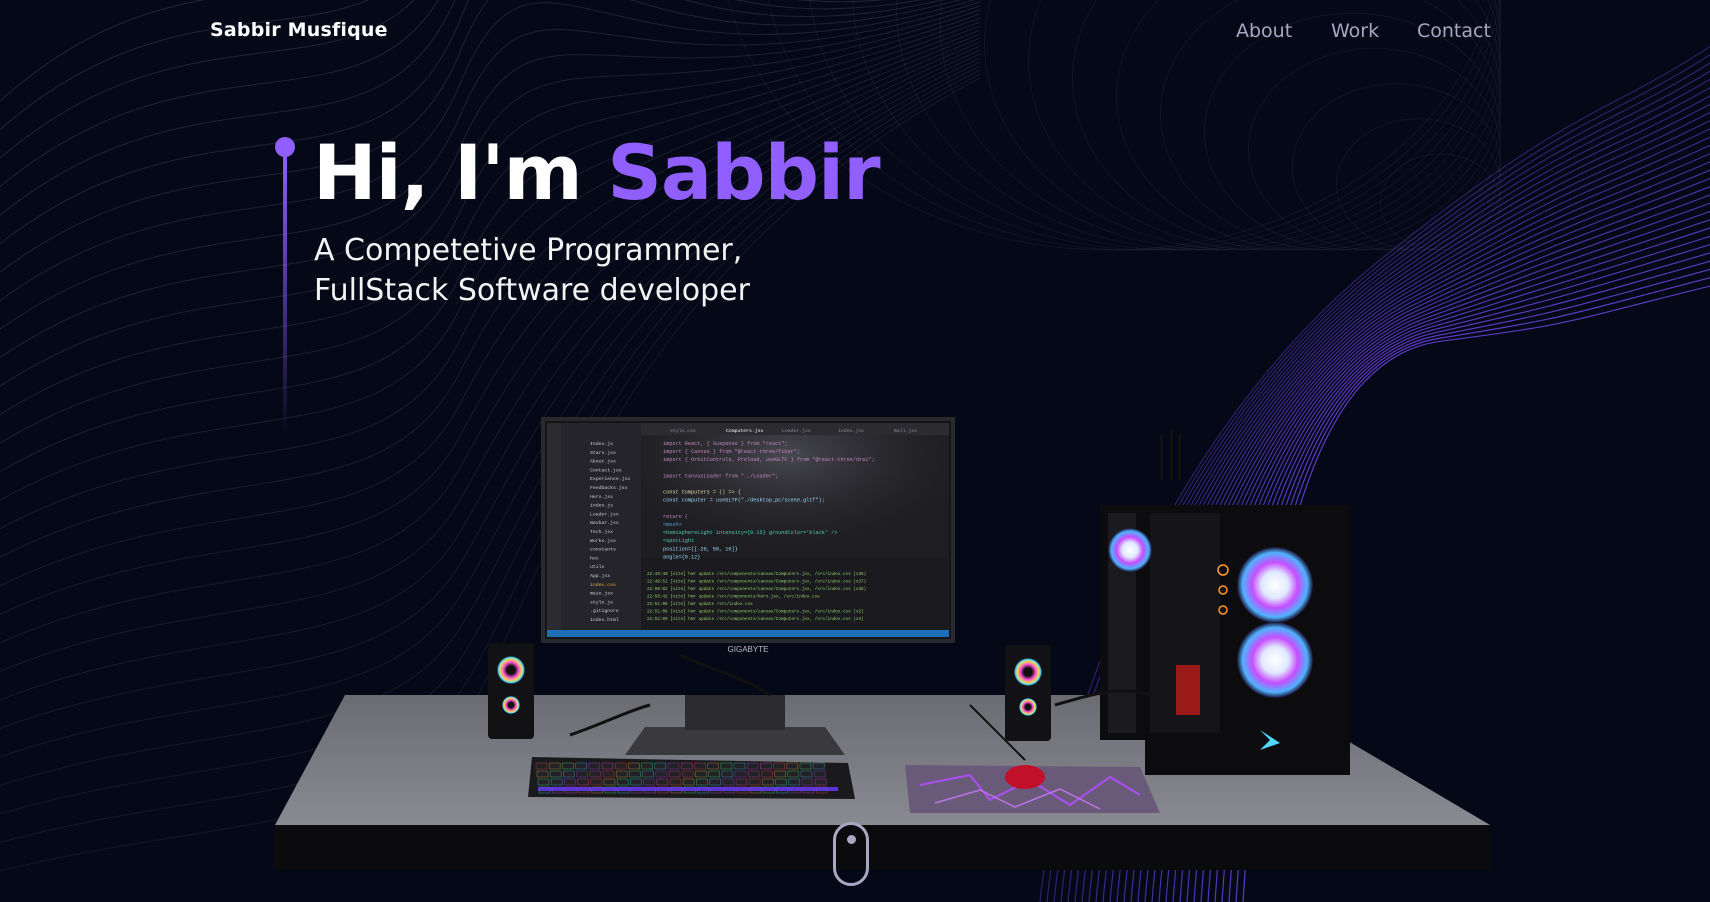 This screenshot has height=902, width=1710. I want to click on nav-link-about: About, so click(1264, 31).